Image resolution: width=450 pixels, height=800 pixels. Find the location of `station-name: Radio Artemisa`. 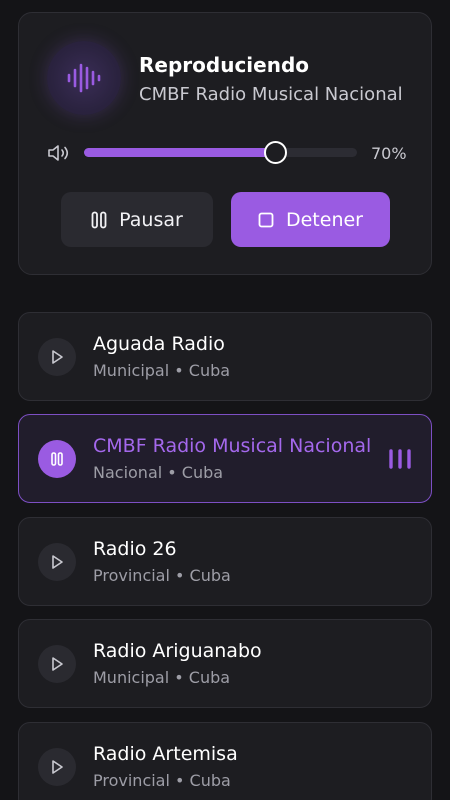

station-name: Radio Artemisa is located at coordinates (165, 754).